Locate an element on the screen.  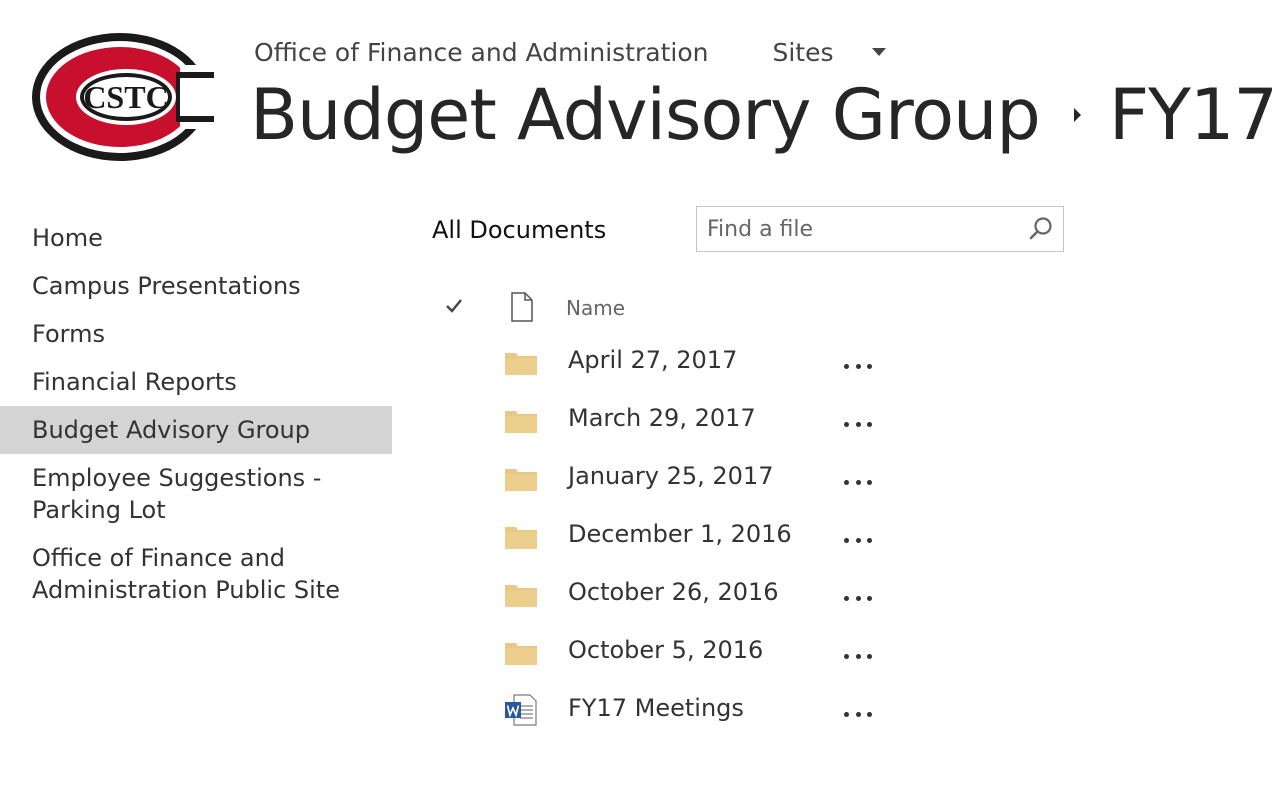
breadcrumb-separator-icon is located at coordinates (1077, 115).